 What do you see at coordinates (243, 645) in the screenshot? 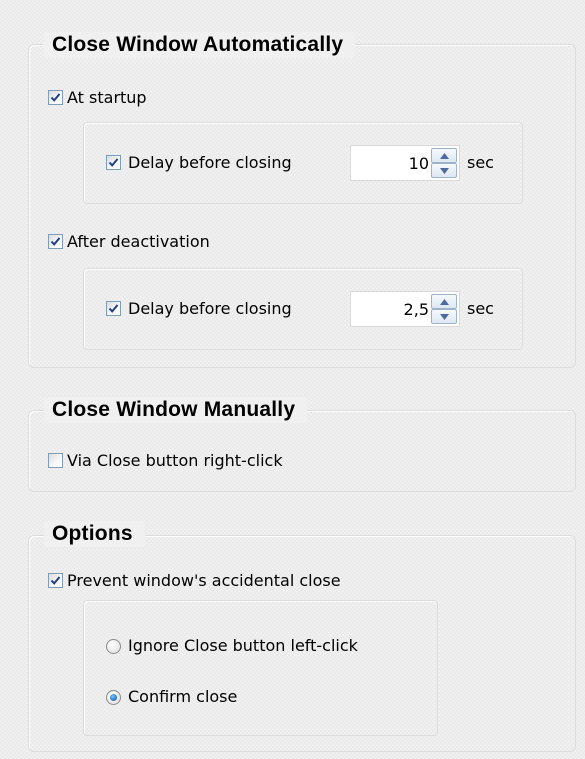
I see `ignore-left-click-label: Ignore Close button left-click` at bounding box center [243, 645].